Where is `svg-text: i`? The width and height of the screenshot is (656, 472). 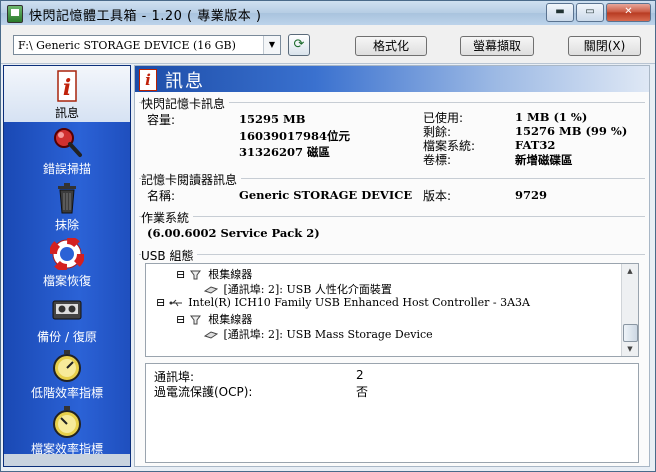 svg-text: i is located at coordinates (67, 88).